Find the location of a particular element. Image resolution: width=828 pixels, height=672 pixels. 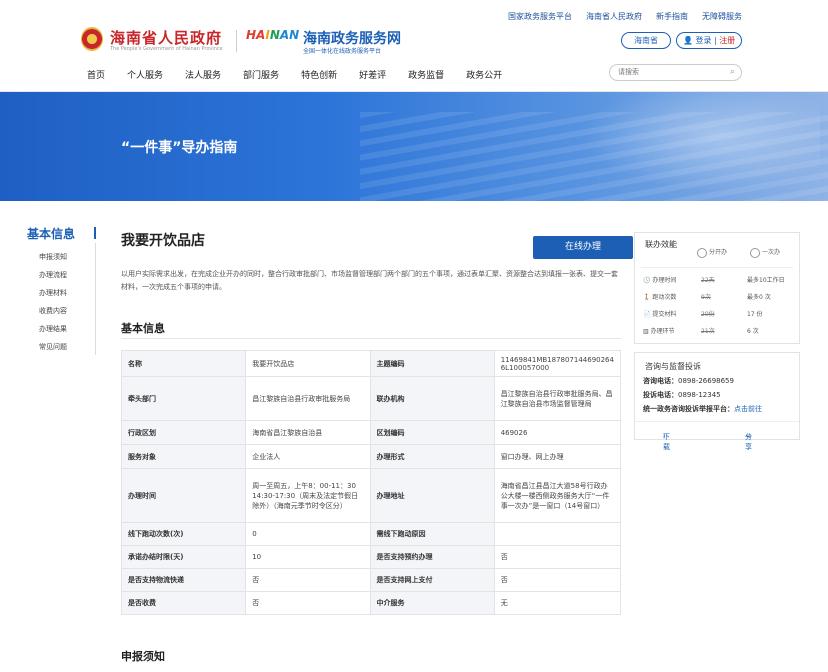

toplink-gov: 海南省人民政府 is located at coordinates (614, 16).